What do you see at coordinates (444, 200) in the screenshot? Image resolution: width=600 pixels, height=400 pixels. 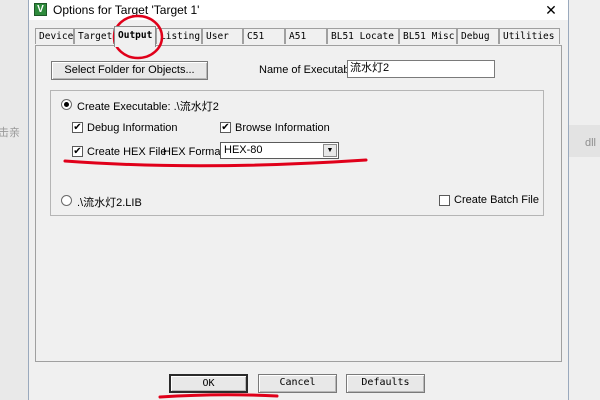 I see `create-batch-file-checkbox` at bounding box center [444, 200].